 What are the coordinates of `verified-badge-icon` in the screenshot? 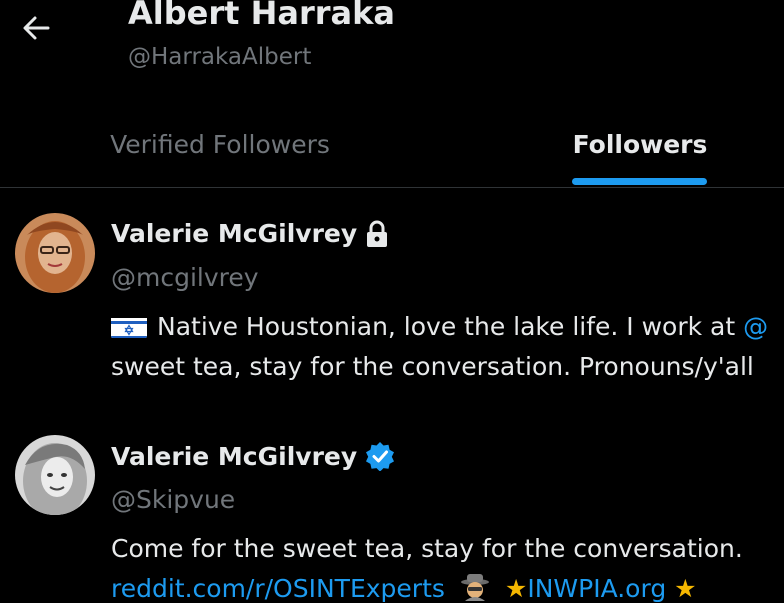 It's located at (380, 456).